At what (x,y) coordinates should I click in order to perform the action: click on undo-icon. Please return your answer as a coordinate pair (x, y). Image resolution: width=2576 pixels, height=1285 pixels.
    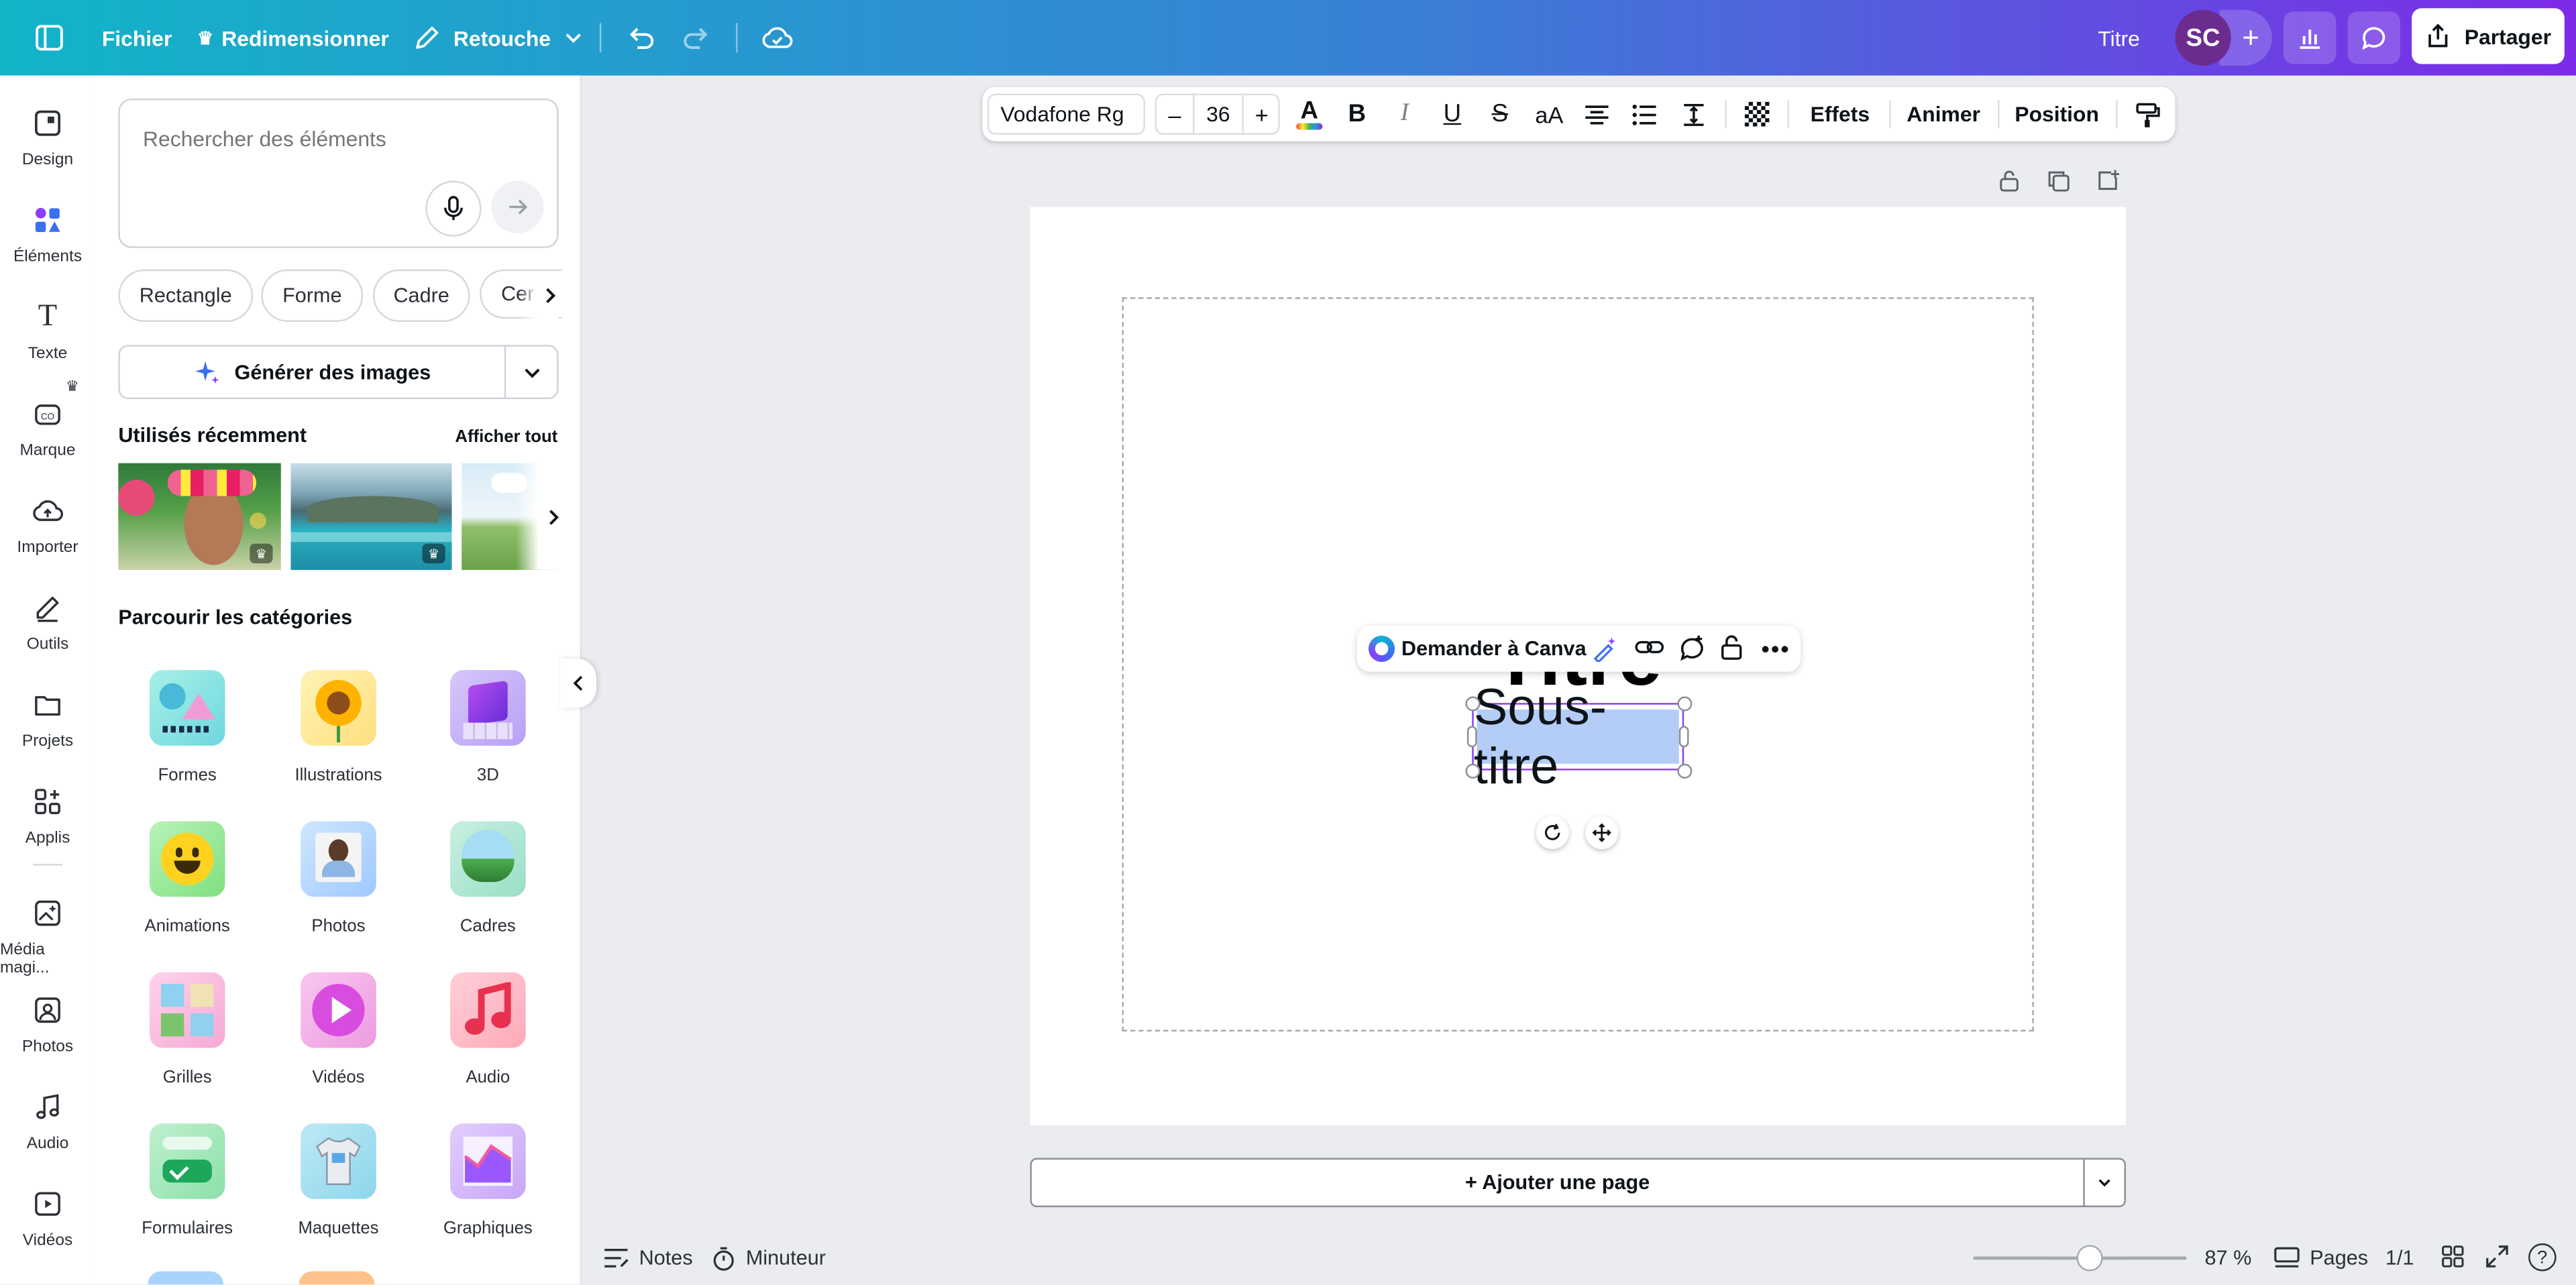
    Looking at the image, I should click on (641, 37).